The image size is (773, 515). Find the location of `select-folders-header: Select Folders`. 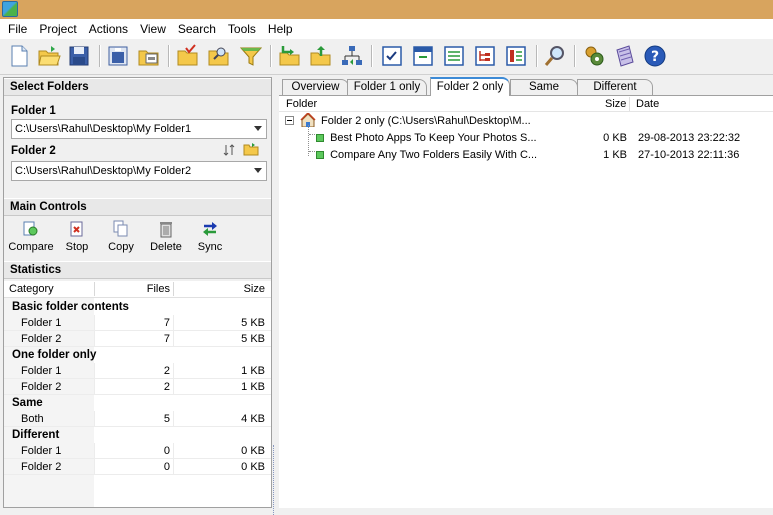

select-folders-header: Select Folders is located at coordinates (137, 87).